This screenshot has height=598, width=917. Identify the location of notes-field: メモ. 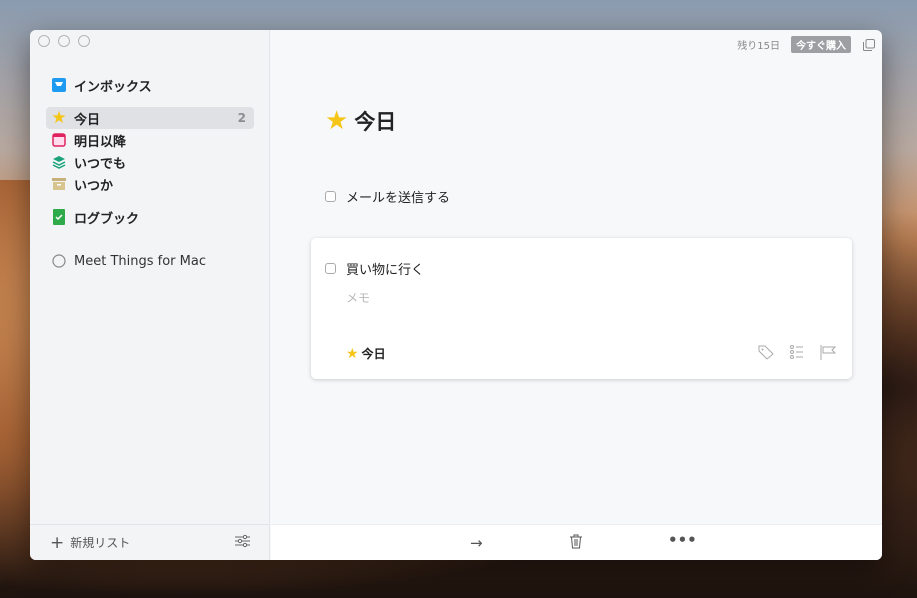
(358, 297).